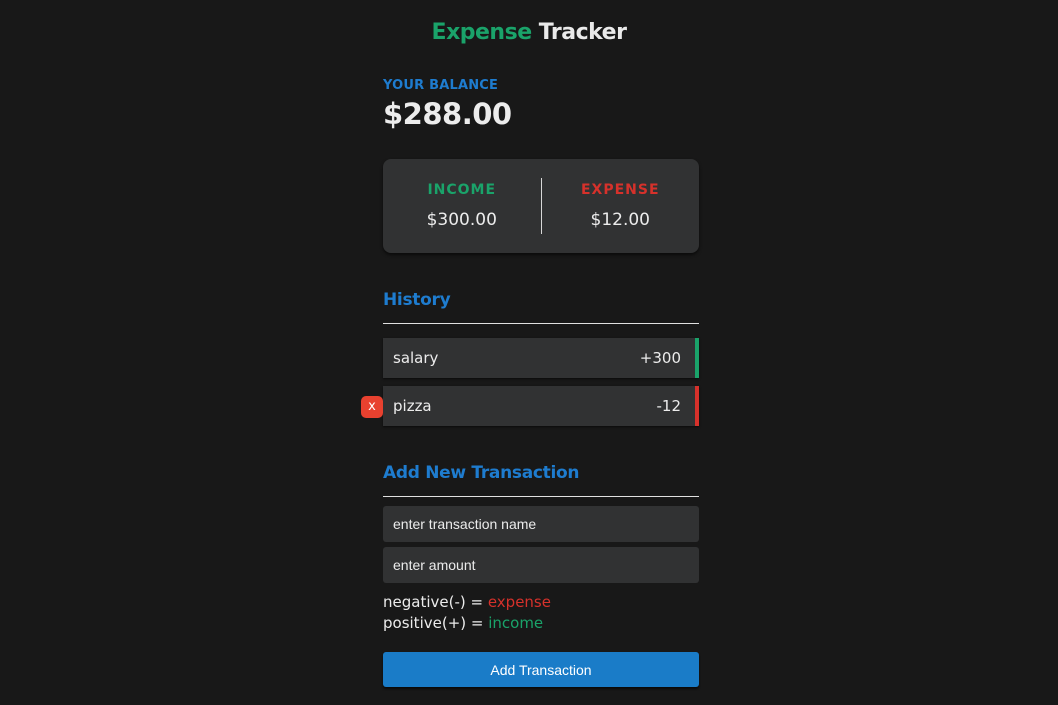 The width and height of the screenshot is (1058, 705). What do you see at coordinates (516, 623) in the screenshot?
I see `positive-hint-word: income` at bounding box center [516, 623].